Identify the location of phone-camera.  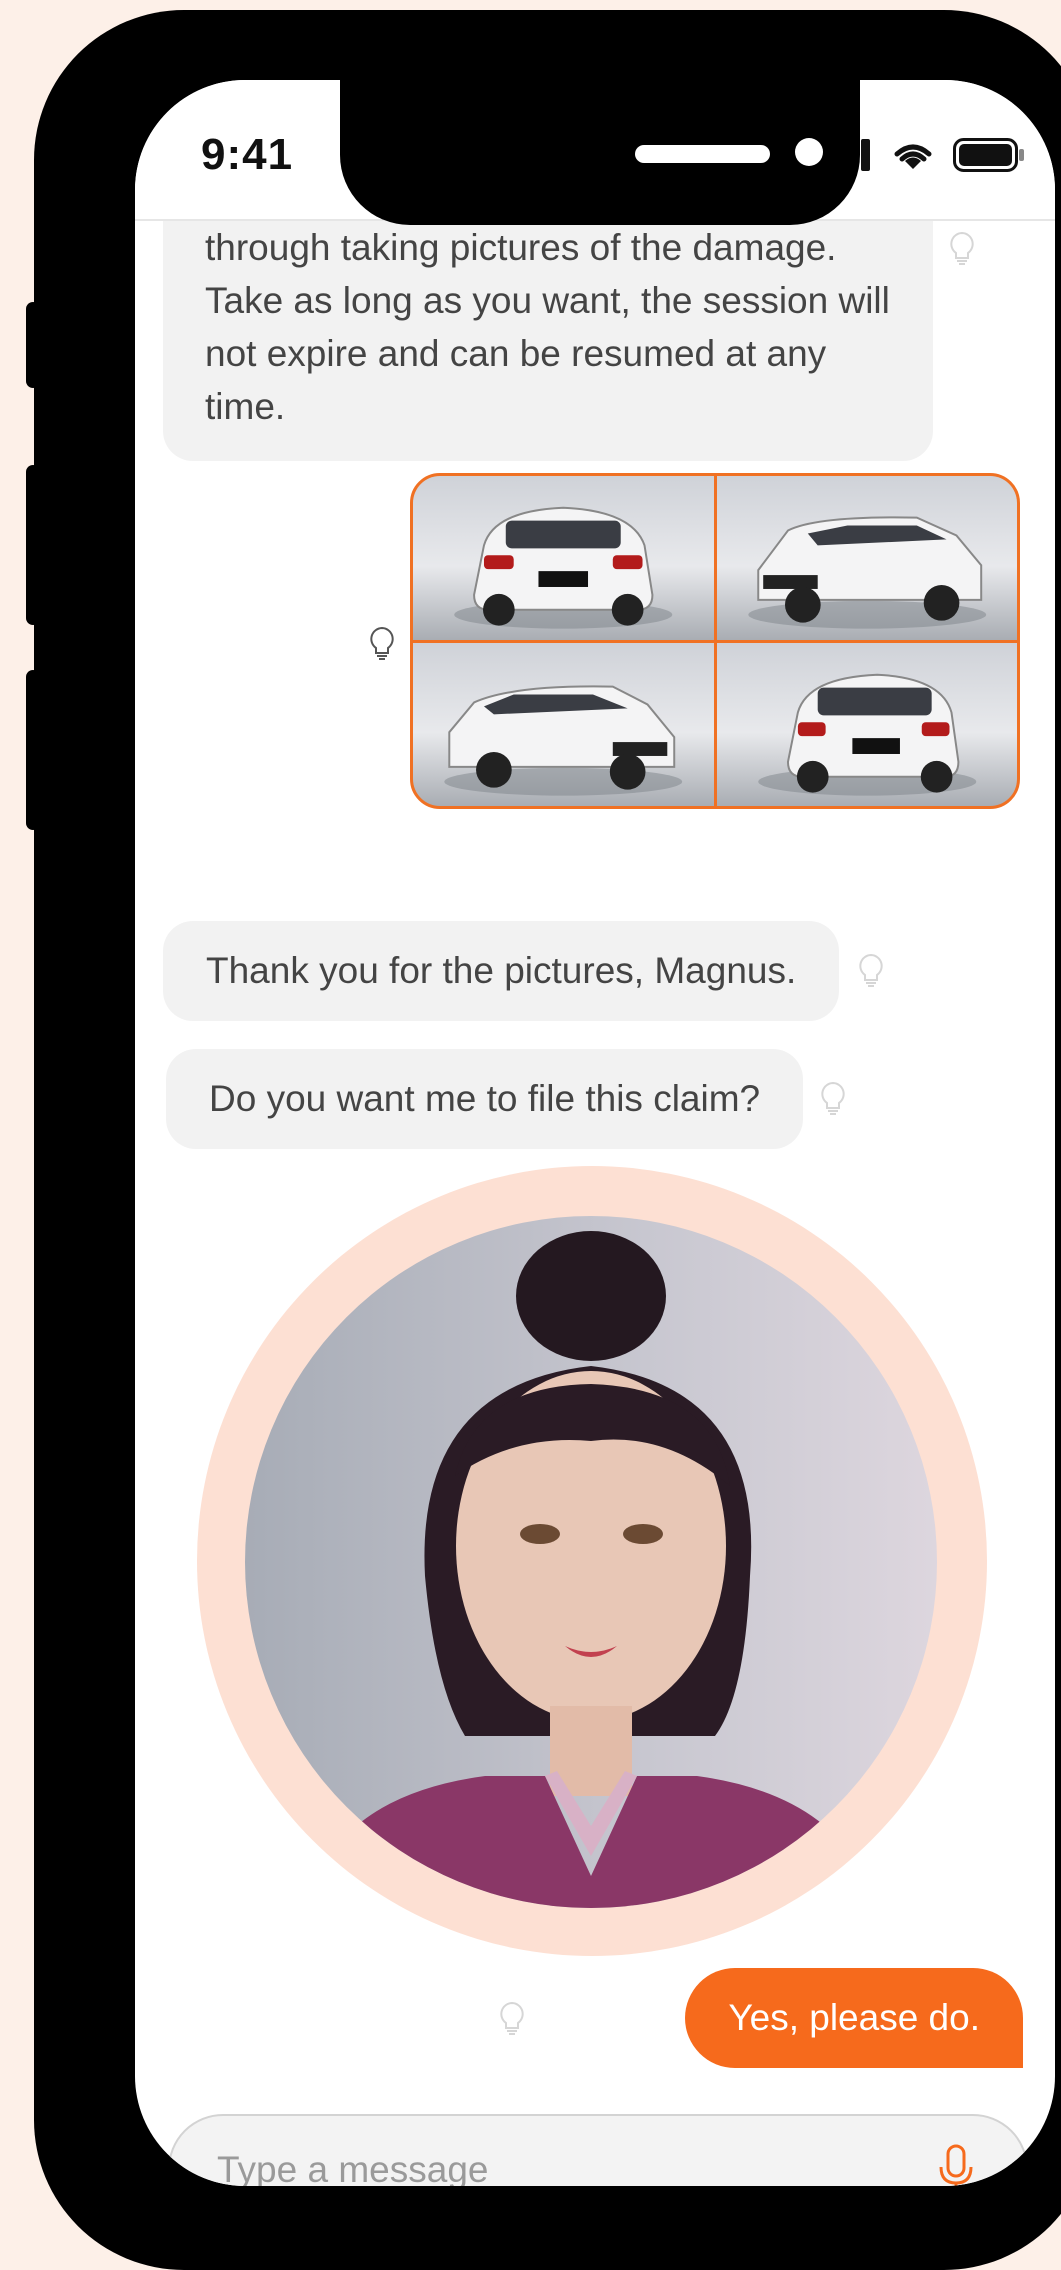
(809, 152).